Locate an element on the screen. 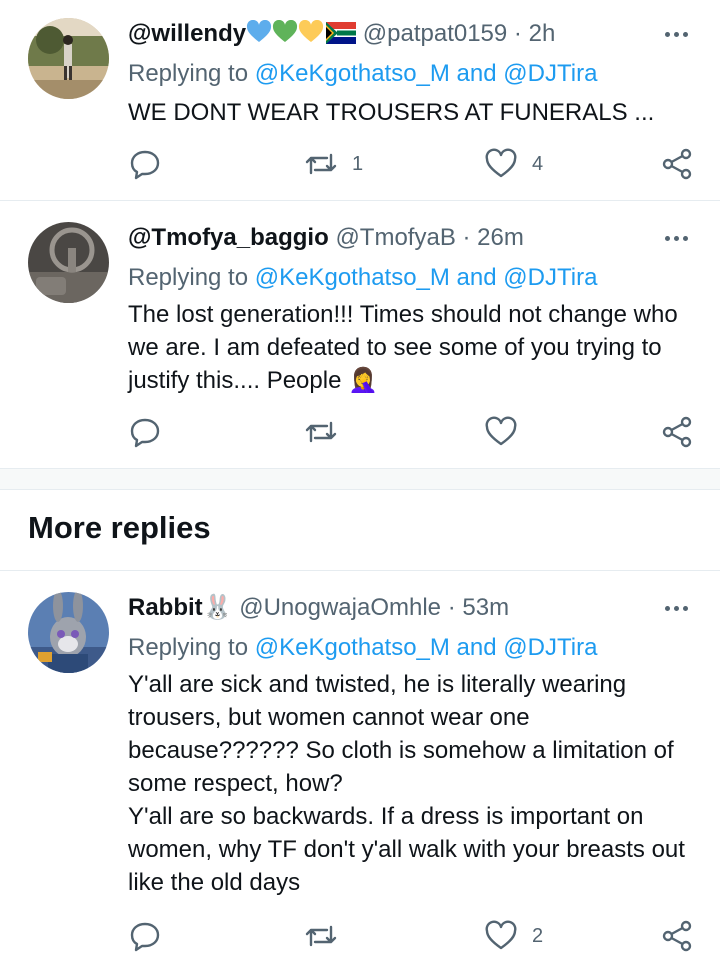  section-title: More replies is located at coordinates (119, 527).